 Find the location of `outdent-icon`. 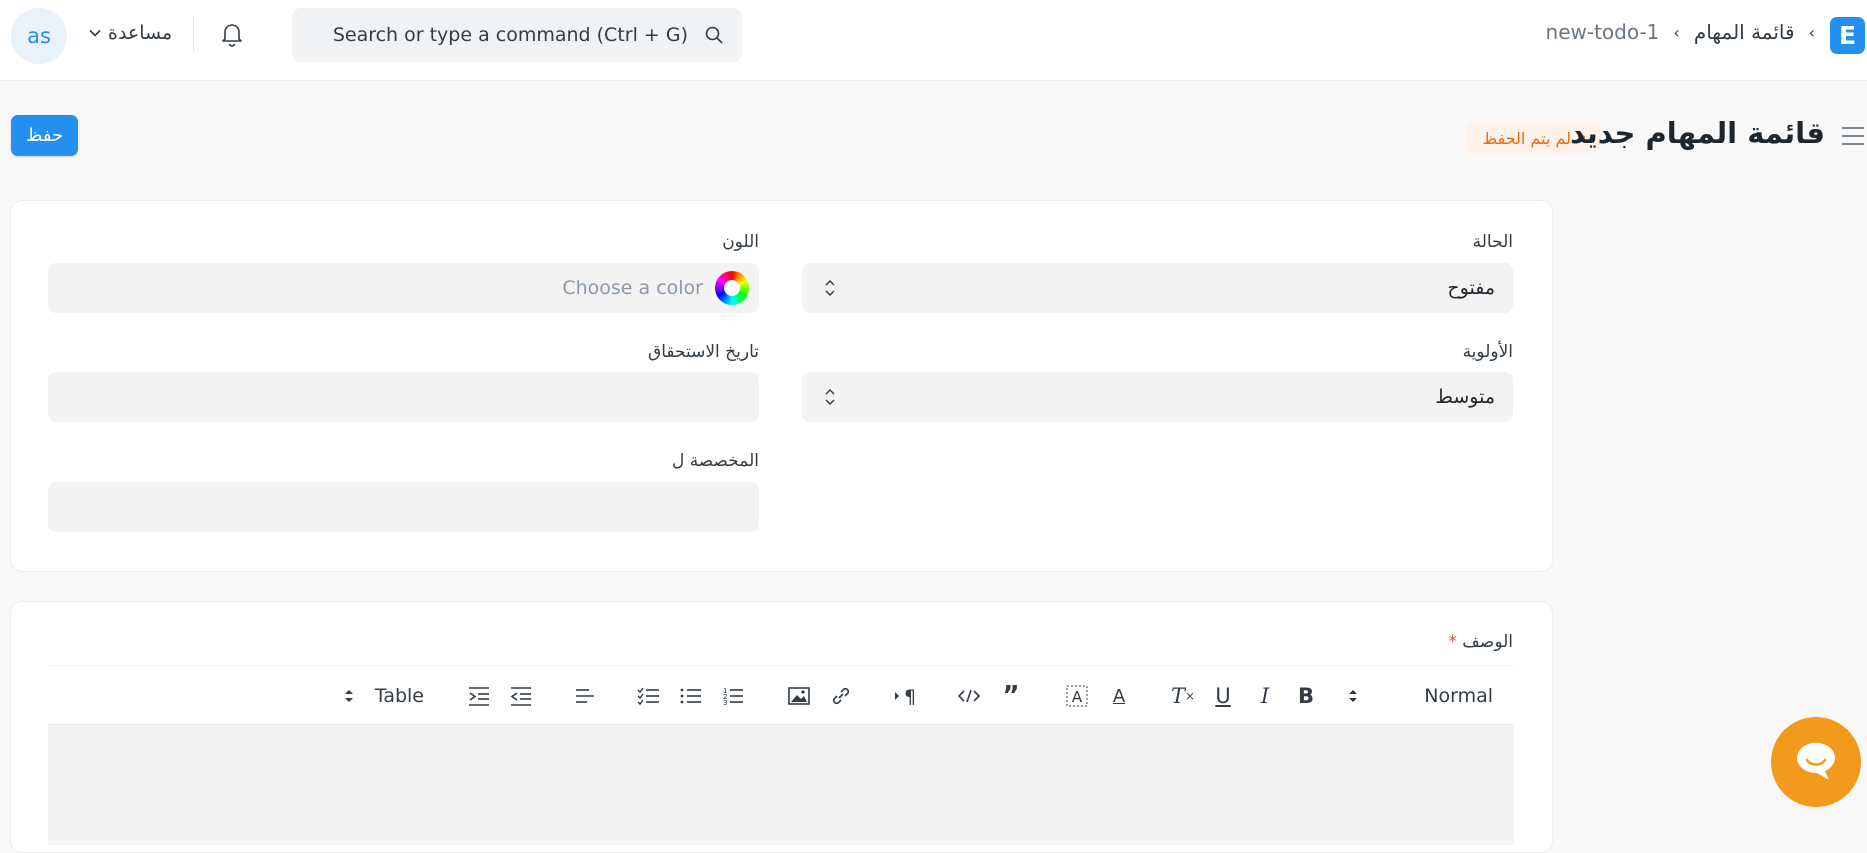

outdent-icon is located at coordinates (521, 696).